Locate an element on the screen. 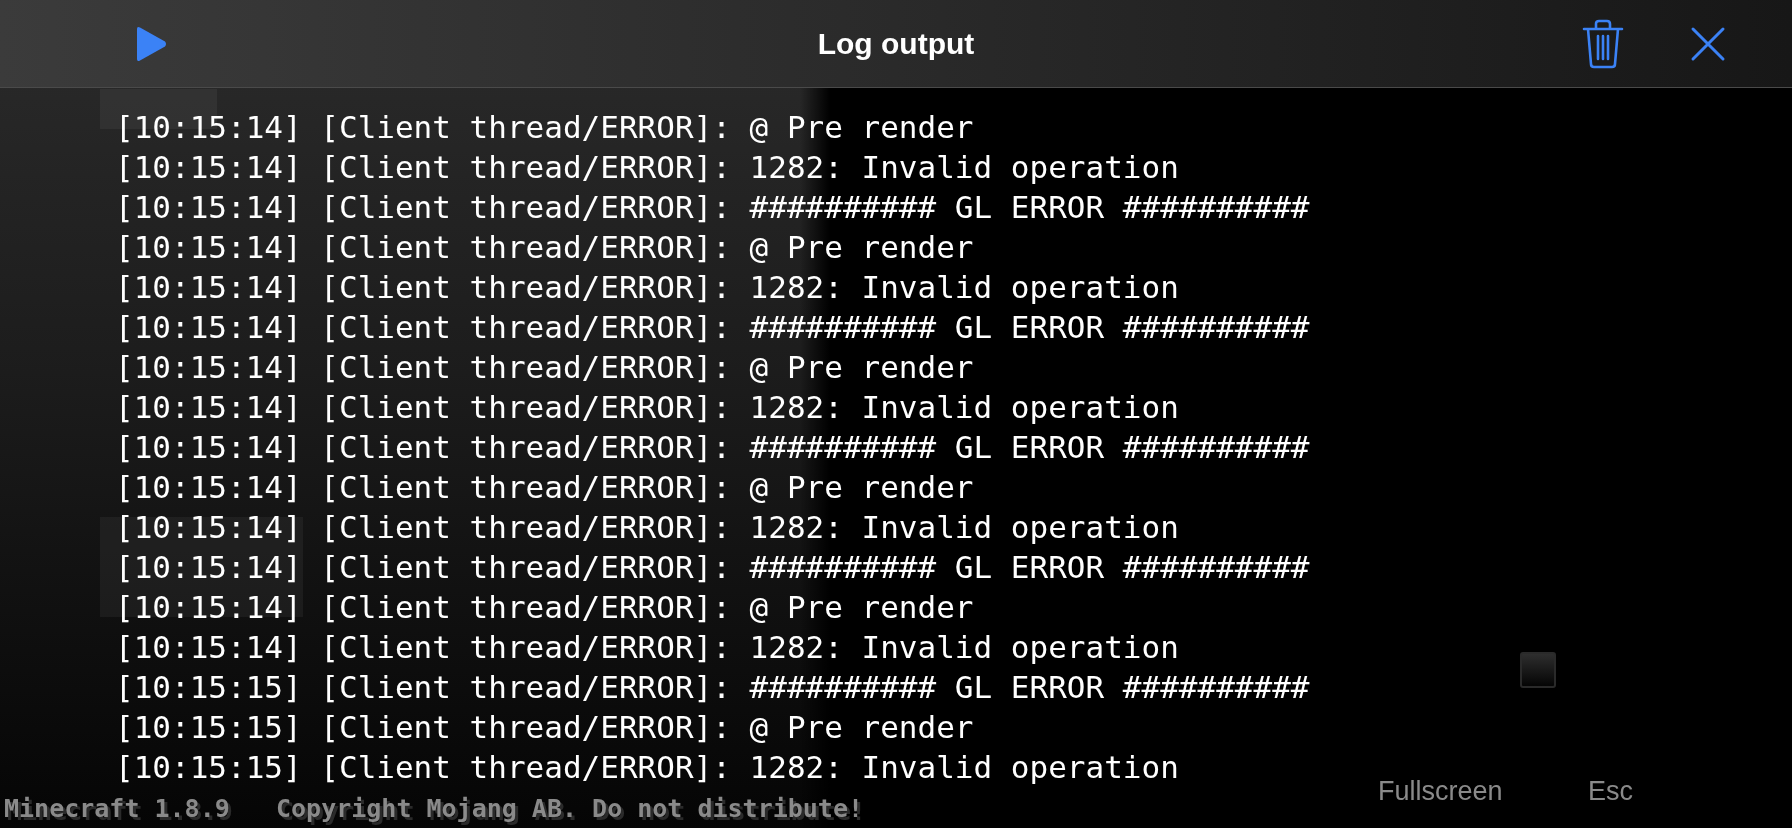 The width and height of the screenshot is (1792, 828). copyright-notice: Copyright Mojang AB. Do not distribute! is located at coordinates (569, 808).